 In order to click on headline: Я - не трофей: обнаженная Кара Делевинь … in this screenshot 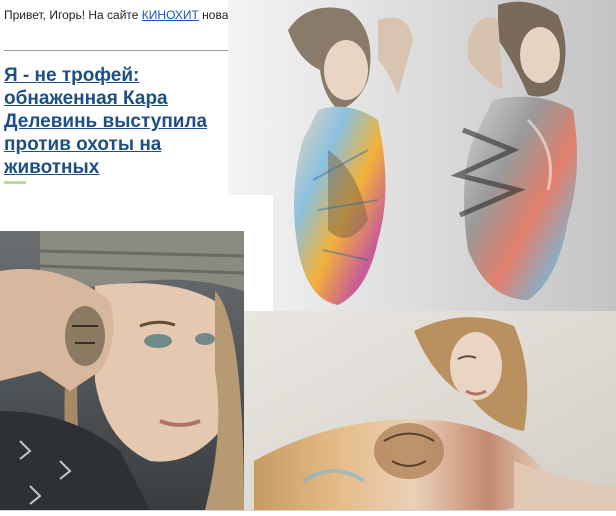, I will do `click(122, 121)`.